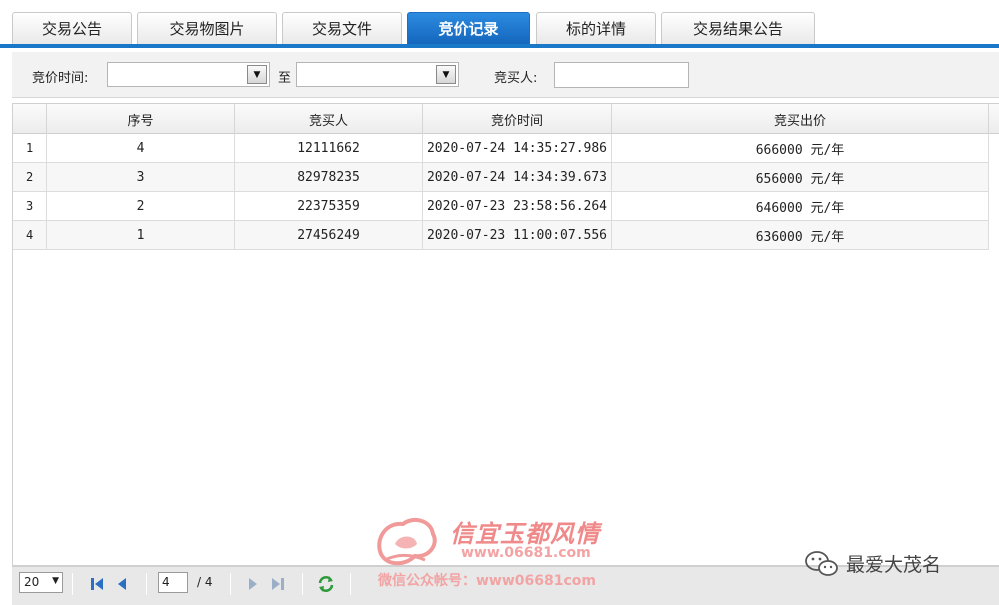  Describe the element at coordinates (30, 148) in the screenshot. I see `row-number: 1` at that location.